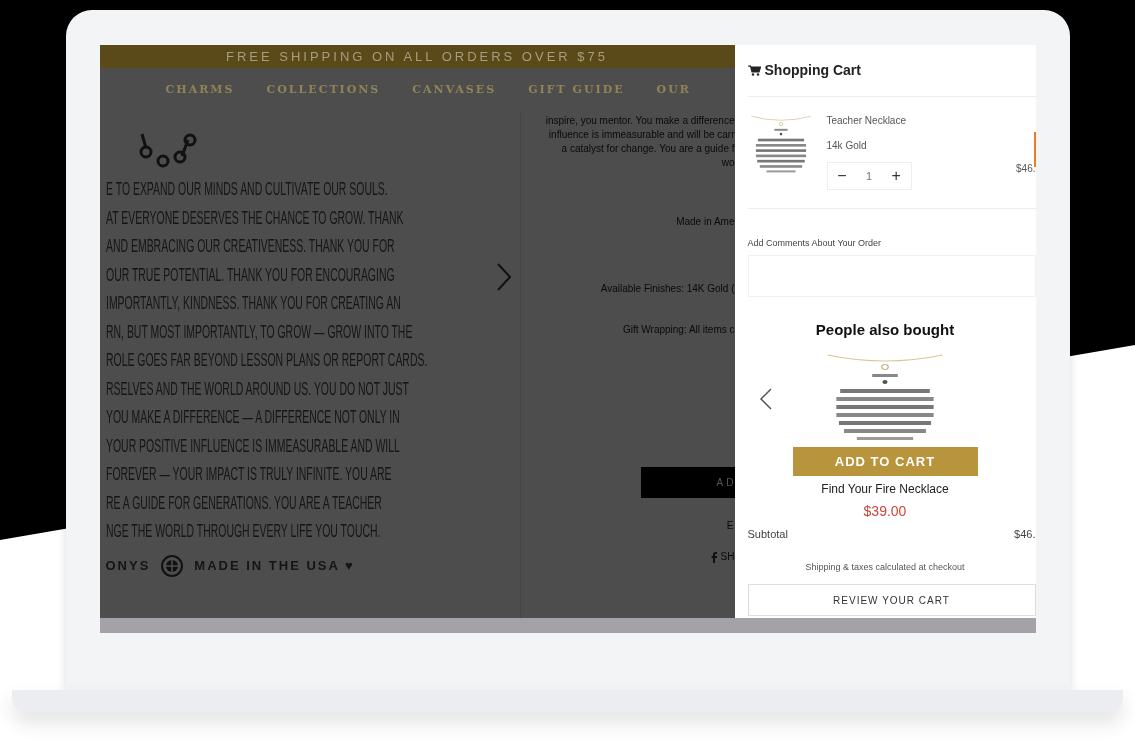 Image resolution: width=1135 pixels, height=756 pixels. Describe the element at coordinates (842, 176) in the screenshot. I see `decrease-button: −` at that location.